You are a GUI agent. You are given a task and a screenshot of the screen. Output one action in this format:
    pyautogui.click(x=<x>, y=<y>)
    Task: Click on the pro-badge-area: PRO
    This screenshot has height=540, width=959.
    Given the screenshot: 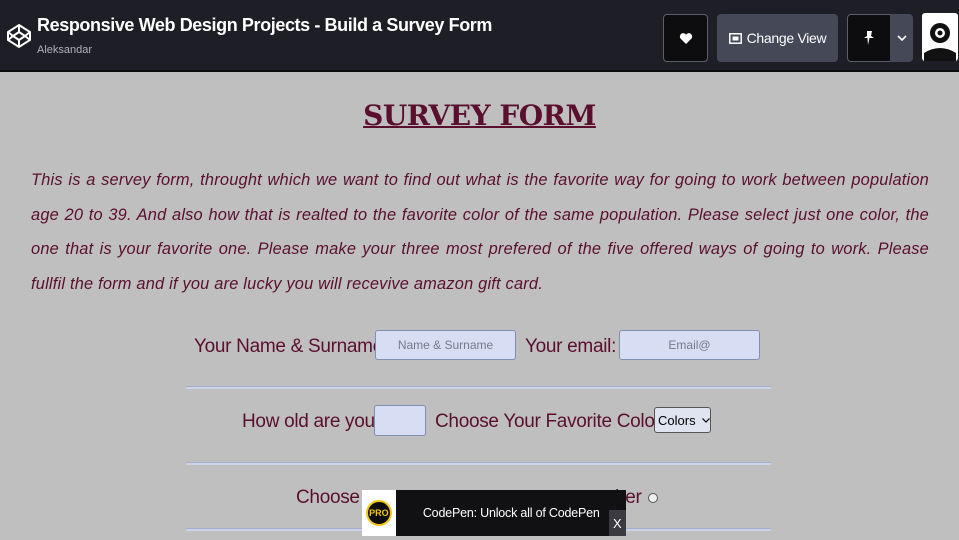 What is the action you would take?
    pyautogui.click(x=379, y=513)
    